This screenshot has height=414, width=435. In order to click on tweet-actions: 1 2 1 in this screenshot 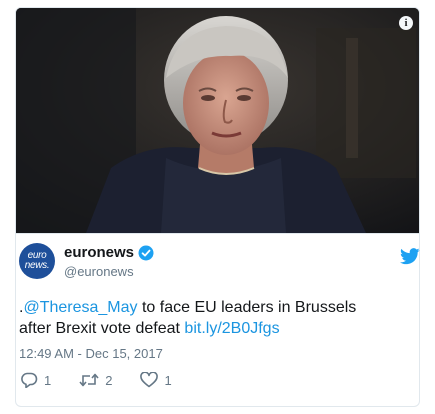, I will do `click(110, 380)`.